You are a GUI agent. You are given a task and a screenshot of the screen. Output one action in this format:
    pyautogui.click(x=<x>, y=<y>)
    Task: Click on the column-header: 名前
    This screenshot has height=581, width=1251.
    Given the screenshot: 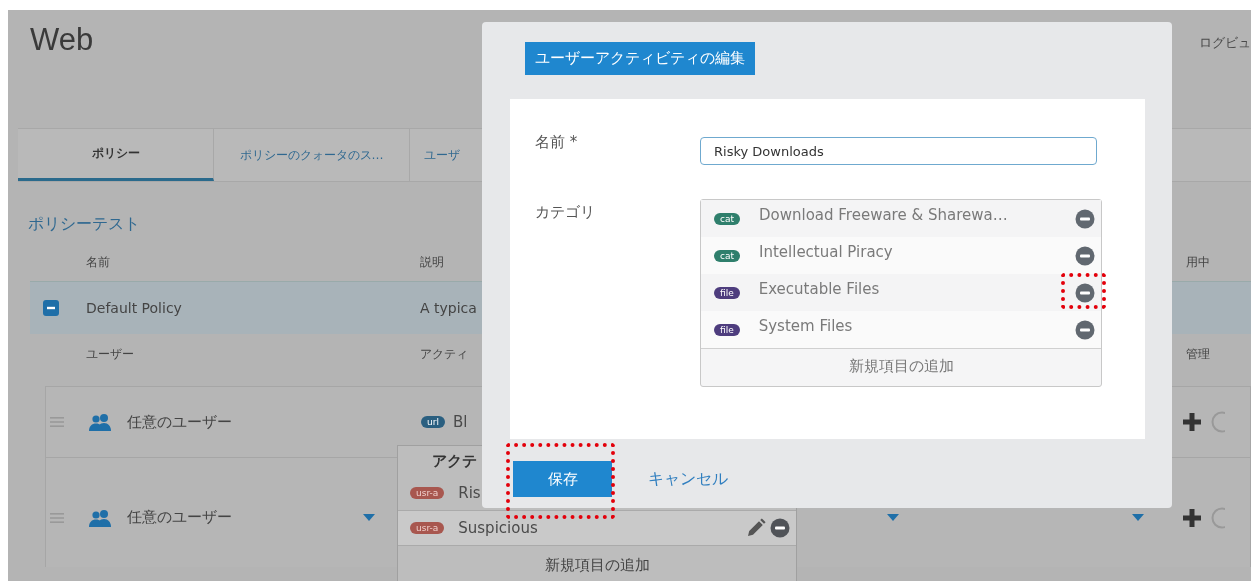 What is the action you would take?
    pyautogui.click(x=98, y=261)
    